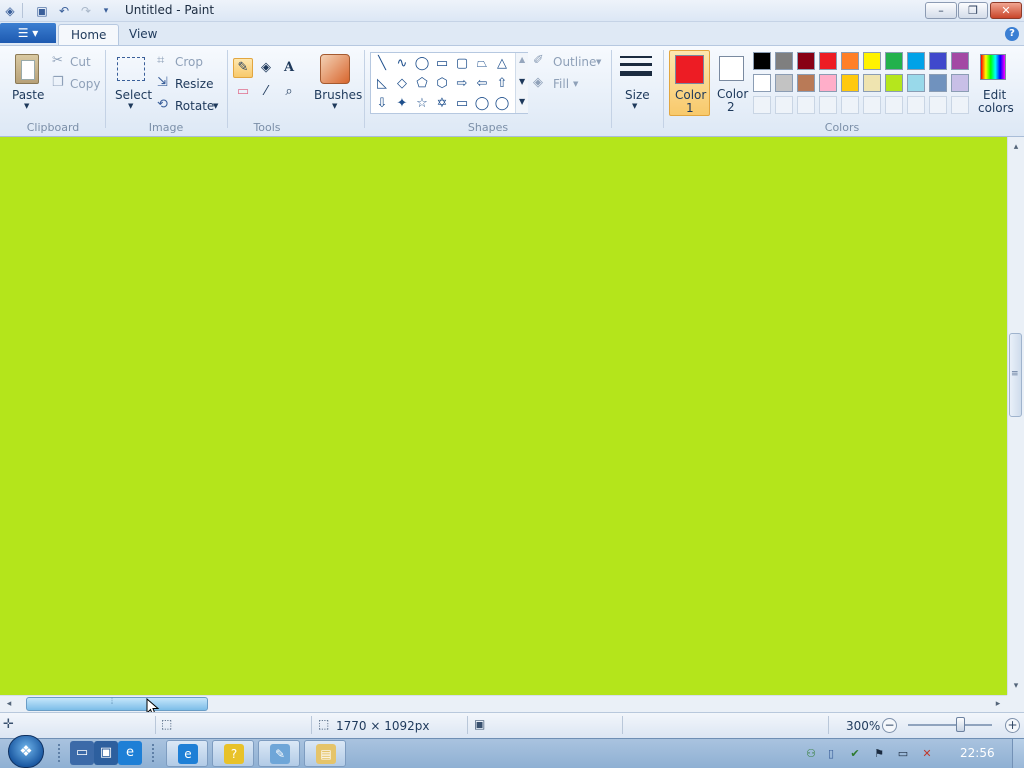 The width and height of the screenshot is (1024, 768). What do you see at coordinates (9, 704) in the screenshot?
I see `scroll-left-icon: ◂` at bounding box center [9, 704].